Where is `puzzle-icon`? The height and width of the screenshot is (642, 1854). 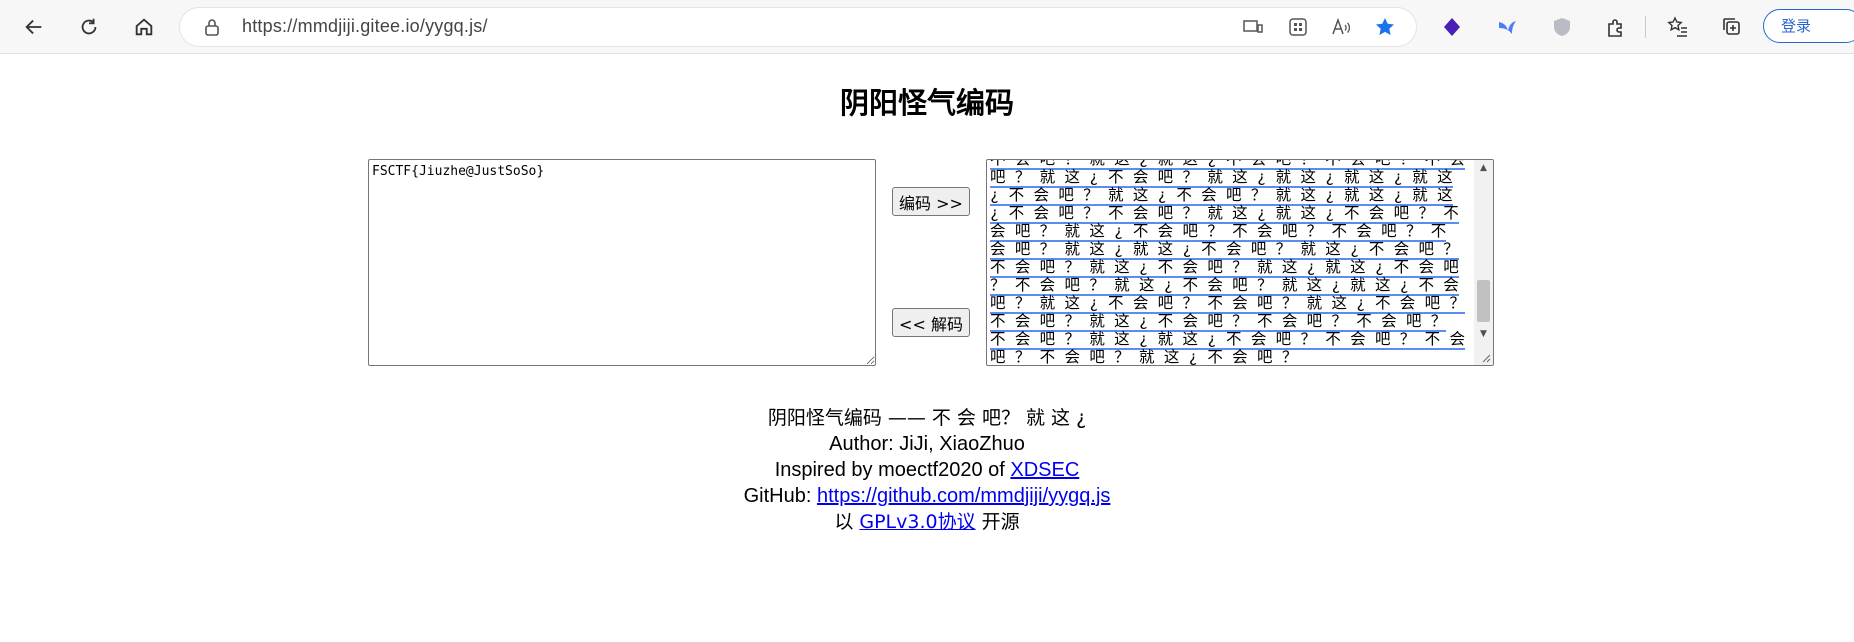
puzzle-icon is located at coordinates (1616, 27).